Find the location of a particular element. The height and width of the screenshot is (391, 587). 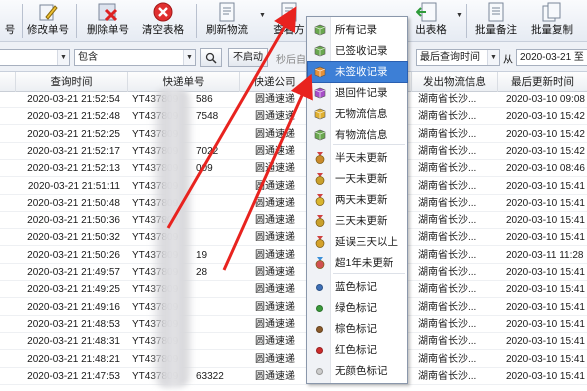

batch-copy-button: 批量复制 is located at coordinates (552, 21).